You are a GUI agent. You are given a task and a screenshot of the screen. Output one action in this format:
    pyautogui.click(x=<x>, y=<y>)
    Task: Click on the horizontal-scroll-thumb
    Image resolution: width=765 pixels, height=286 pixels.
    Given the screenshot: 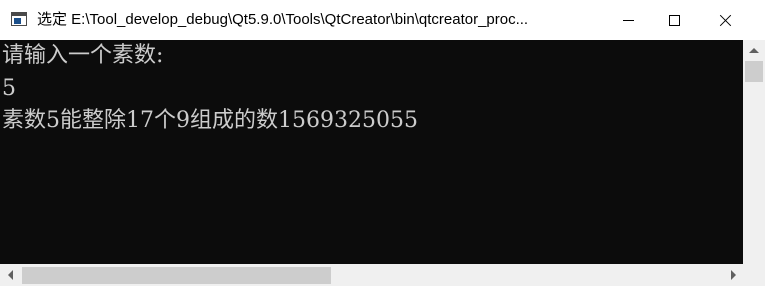 What is the action you would take?
    pyautogui.click(x=176, y=275)
    